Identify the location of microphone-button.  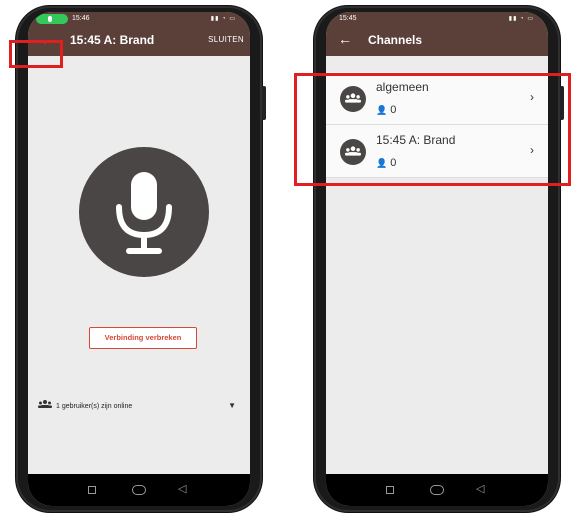
(144, 212).